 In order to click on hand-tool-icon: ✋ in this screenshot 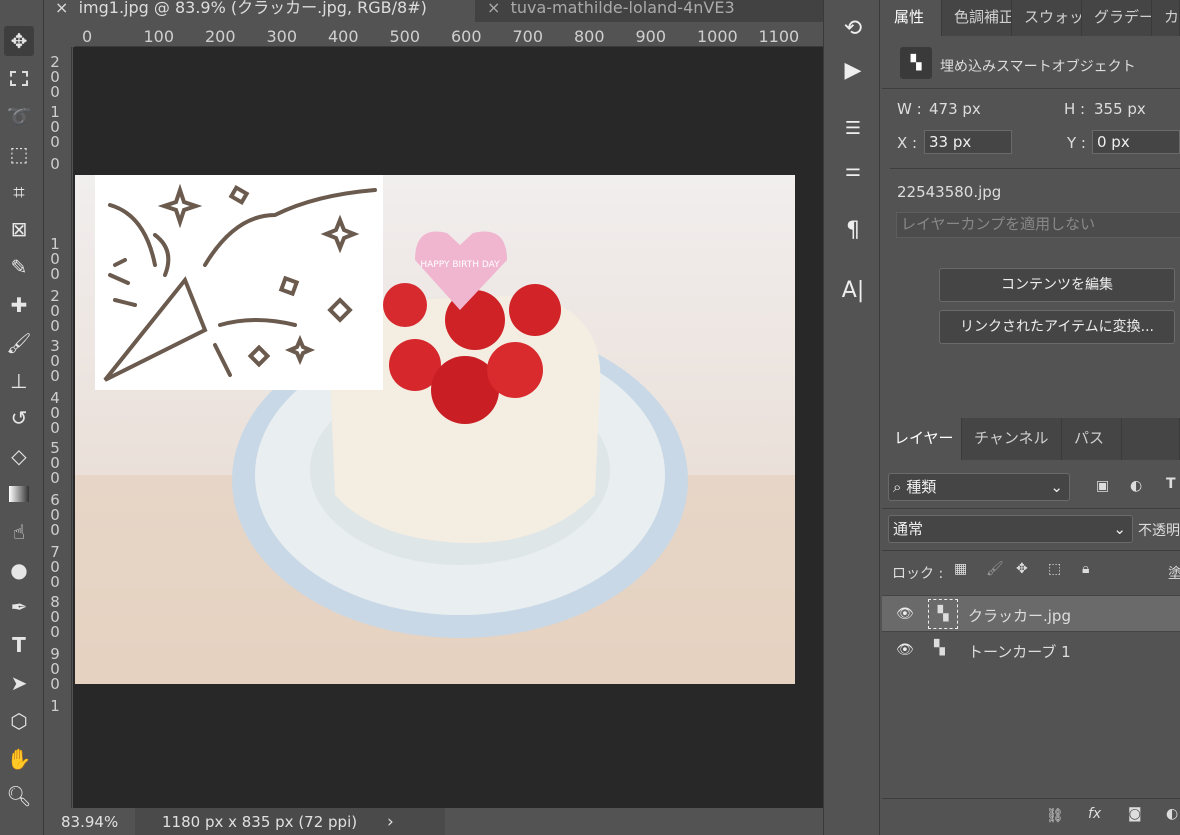, I will do `click(19, 759)`.